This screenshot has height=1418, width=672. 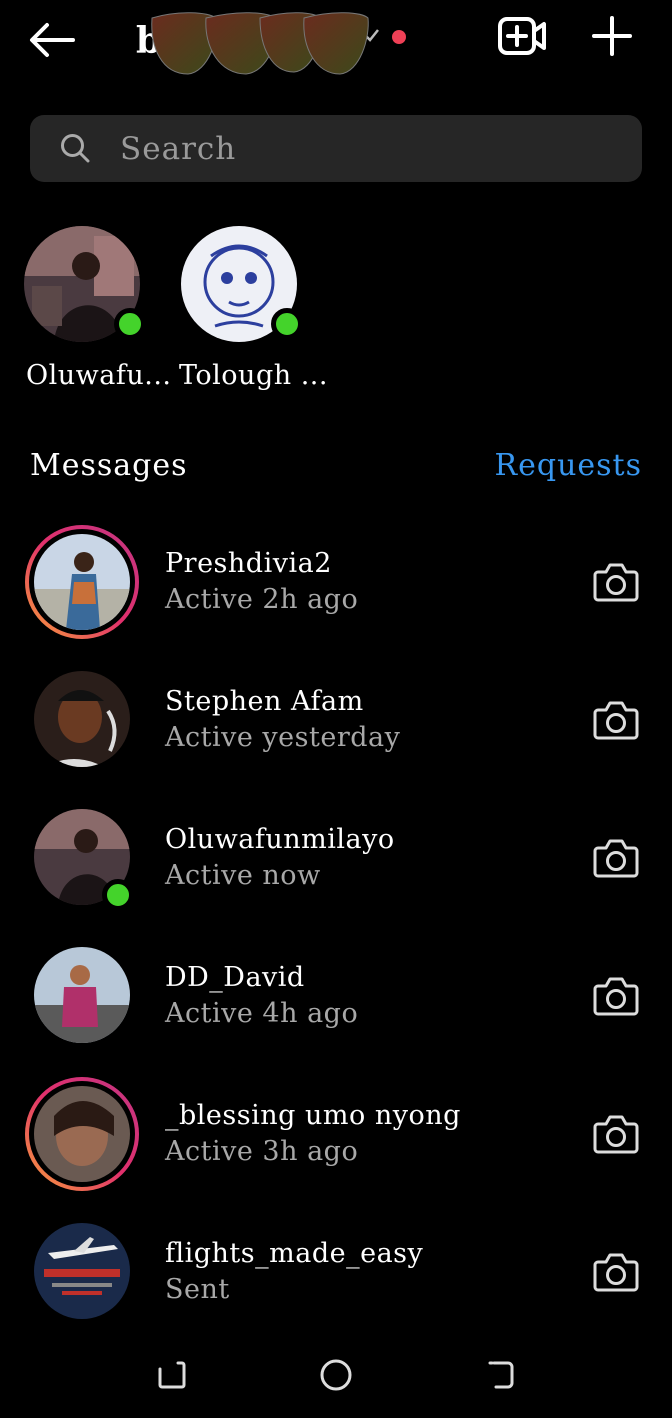 What do you see at coordinates (235, 977) in the screenshot?
I see `thread-username: DD_David` at bounding box center [235, 977].